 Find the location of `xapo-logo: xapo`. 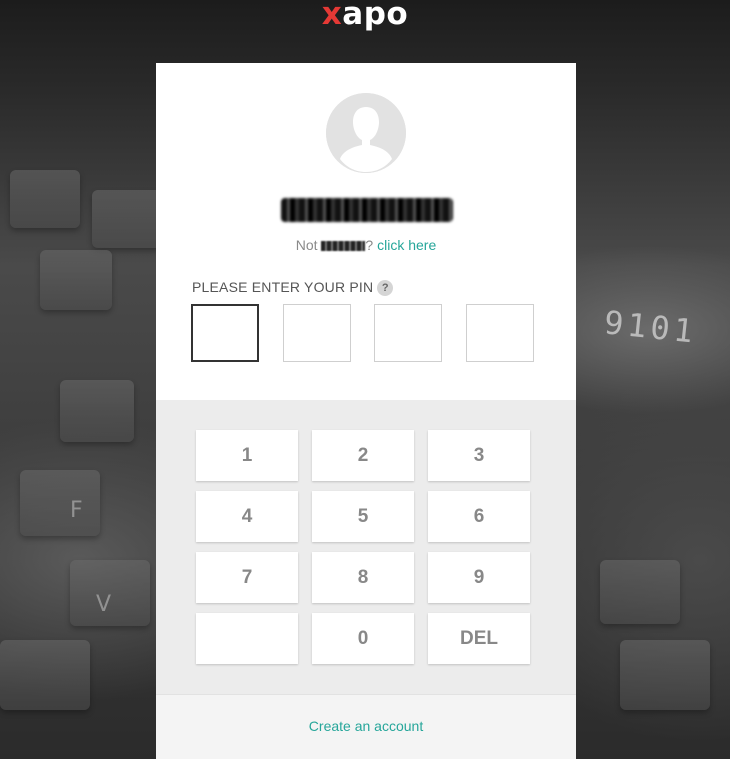

xapo-logo: xapo is located at coordinates (365, 16).